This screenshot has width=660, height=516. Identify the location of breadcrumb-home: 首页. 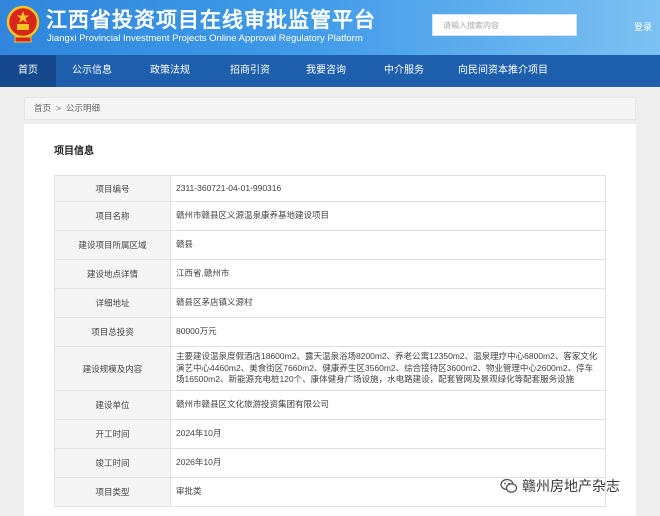
(42, 108).